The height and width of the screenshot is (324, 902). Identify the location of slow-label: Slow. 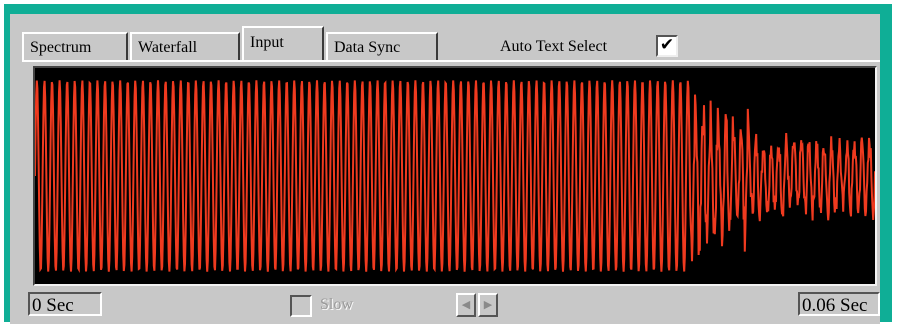
(336, 304).